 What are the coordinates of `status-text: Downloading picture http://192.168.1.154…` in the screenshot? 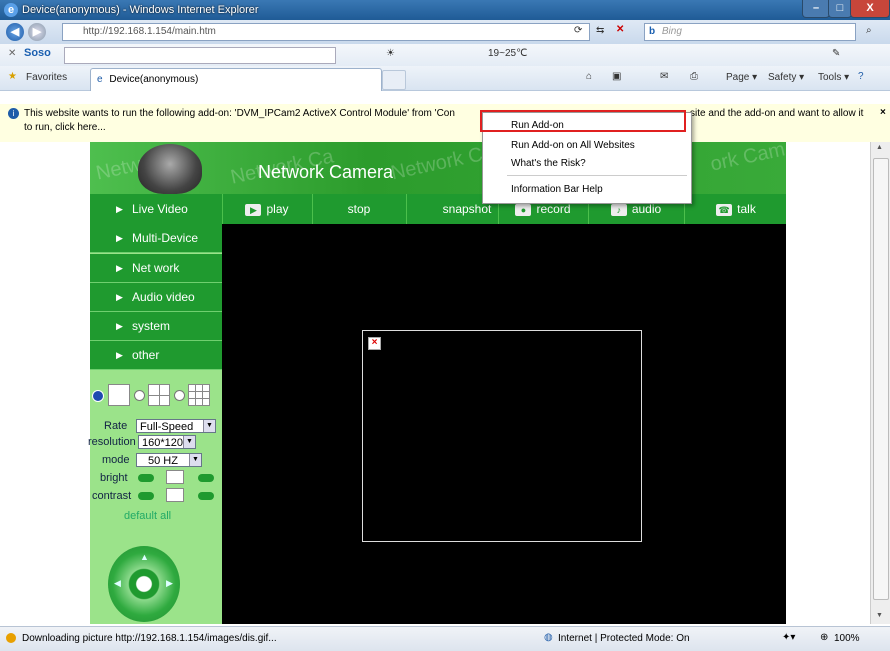 It's located at (149, 638).